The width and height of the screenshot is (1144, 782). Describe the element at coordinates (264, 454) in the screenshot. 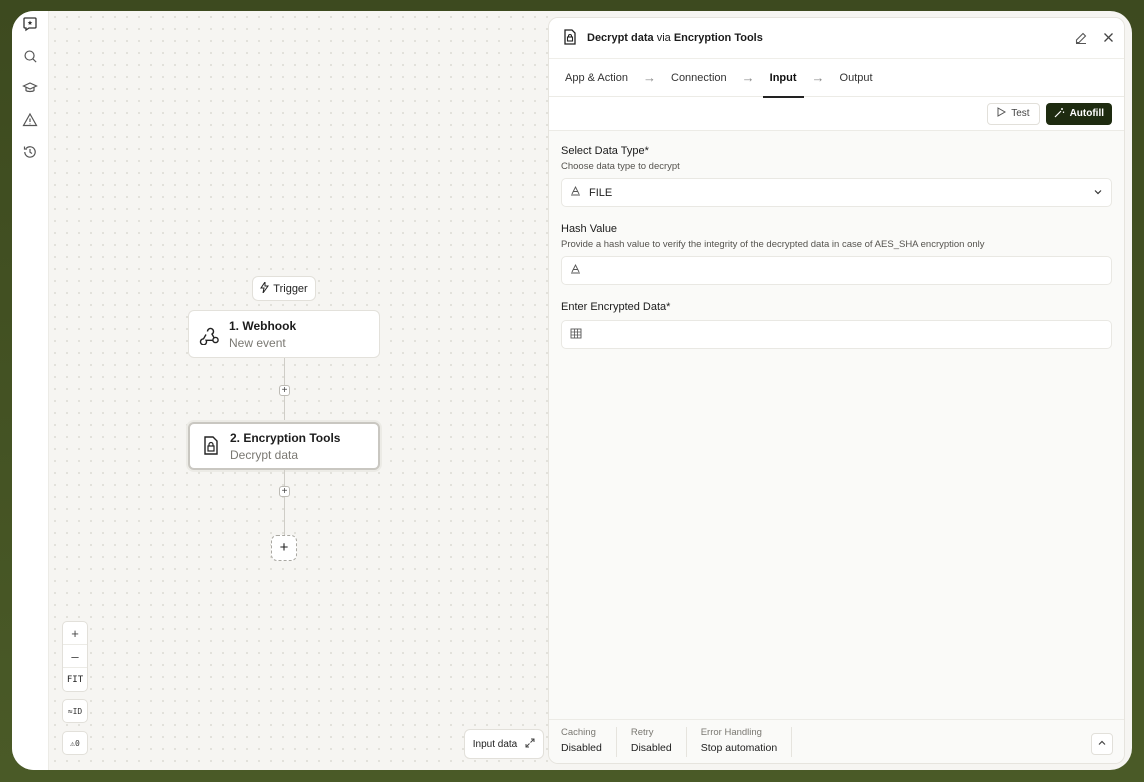

I see `node-subtitle: Decrypt data` at that location.